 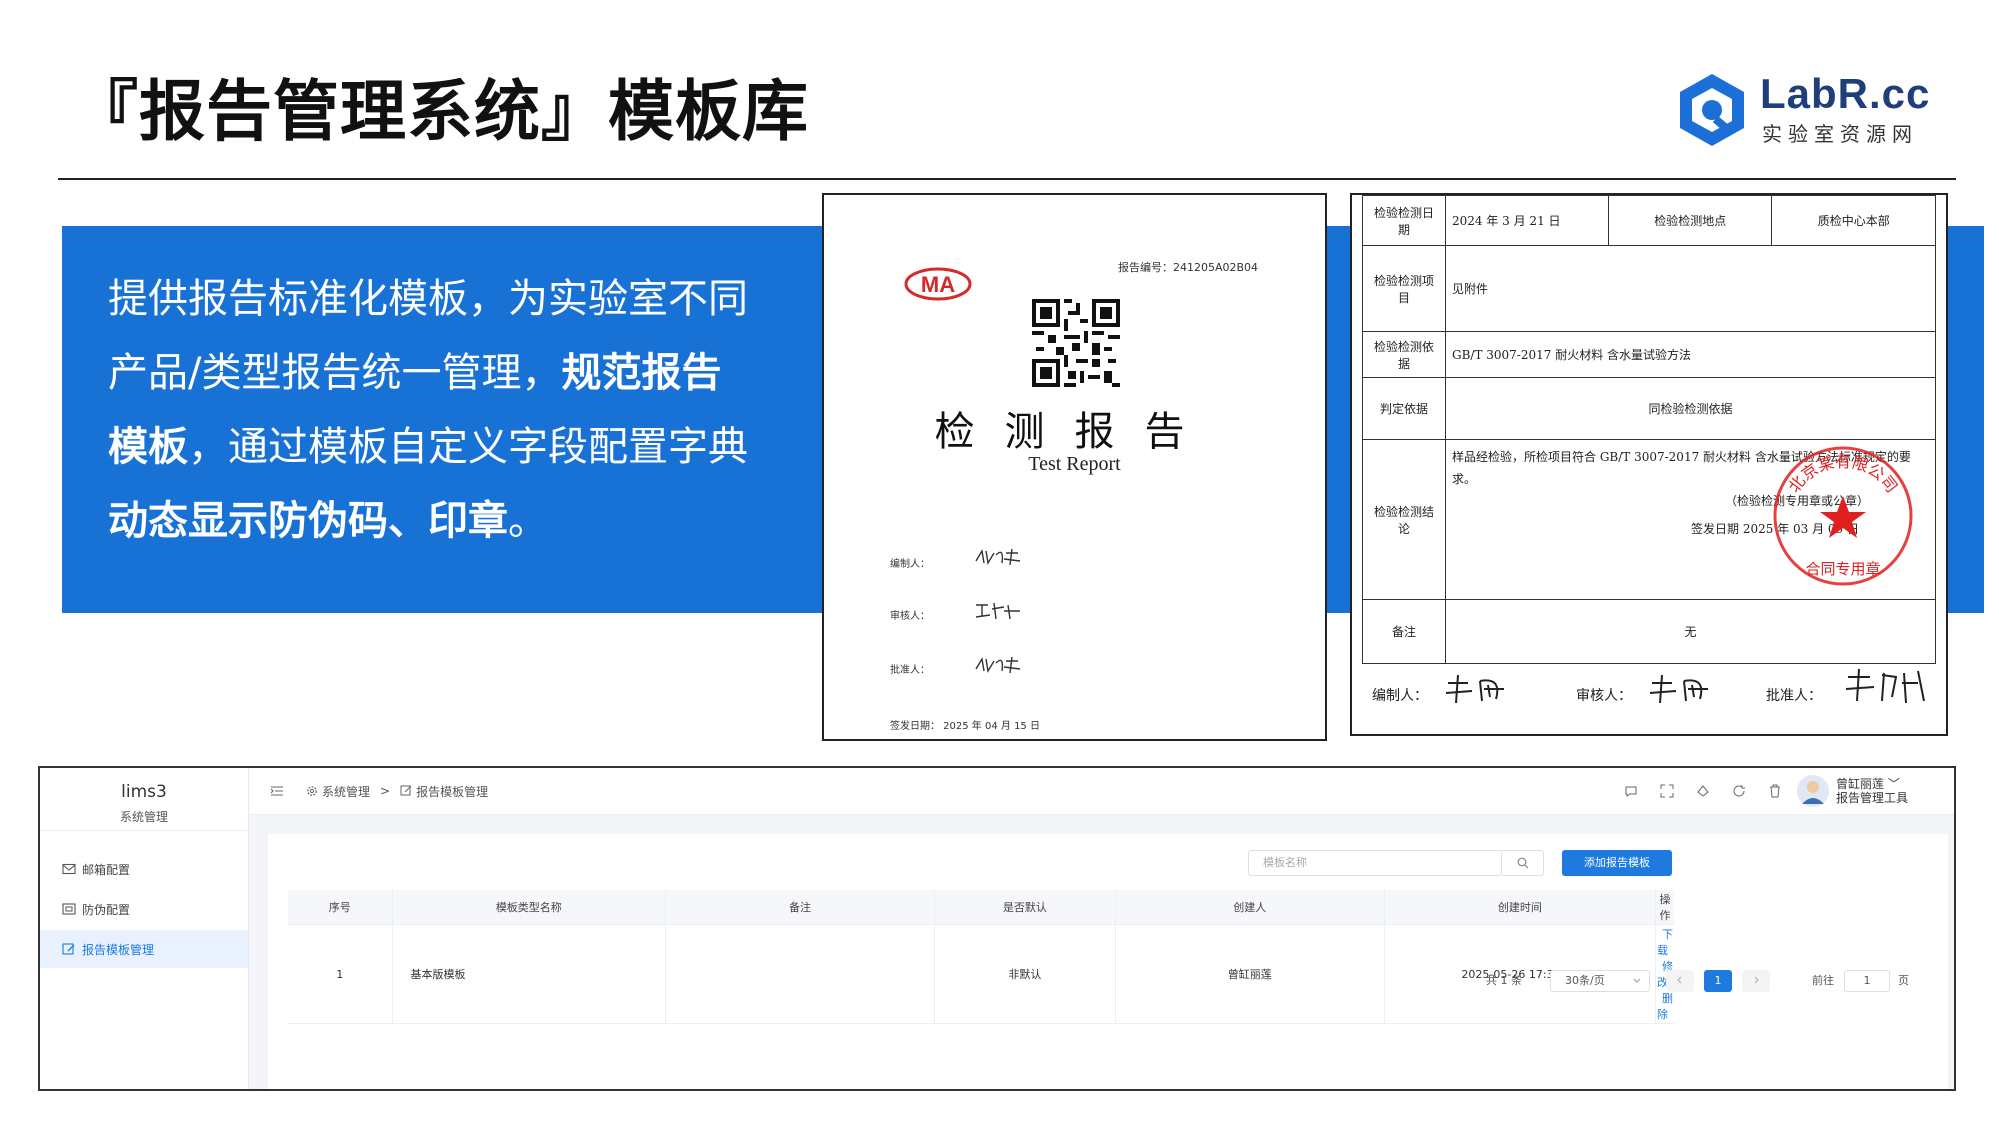 What do you see at coordinates (1604, 696) in the screenshot?
I see `footer-reviewer: 审核人：` at bounding box center [1604, 696].